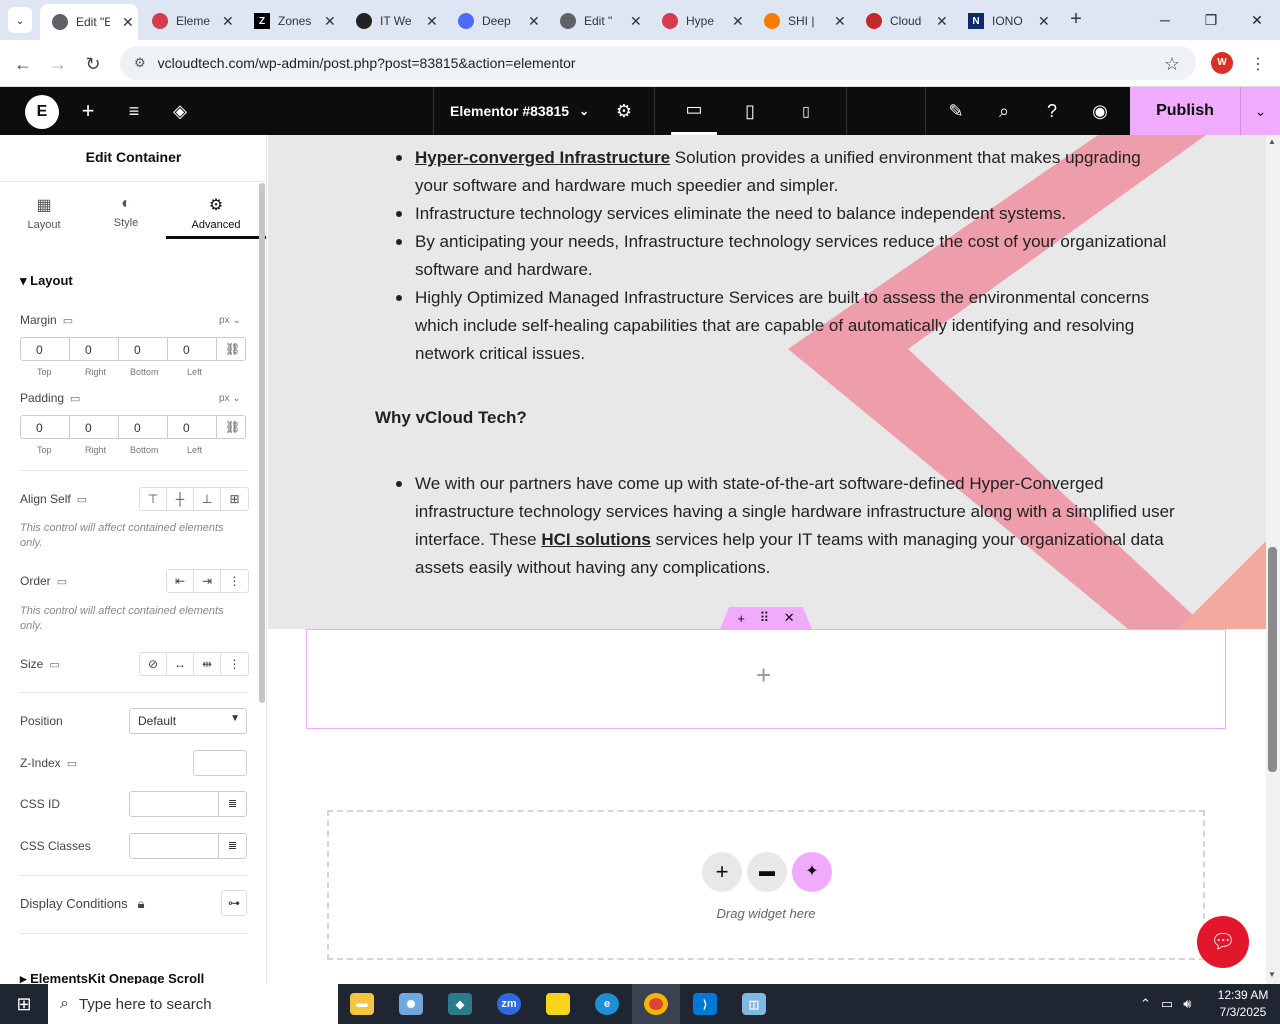  I want to click on add-inside-plus-icon: +, so click(763, 675).